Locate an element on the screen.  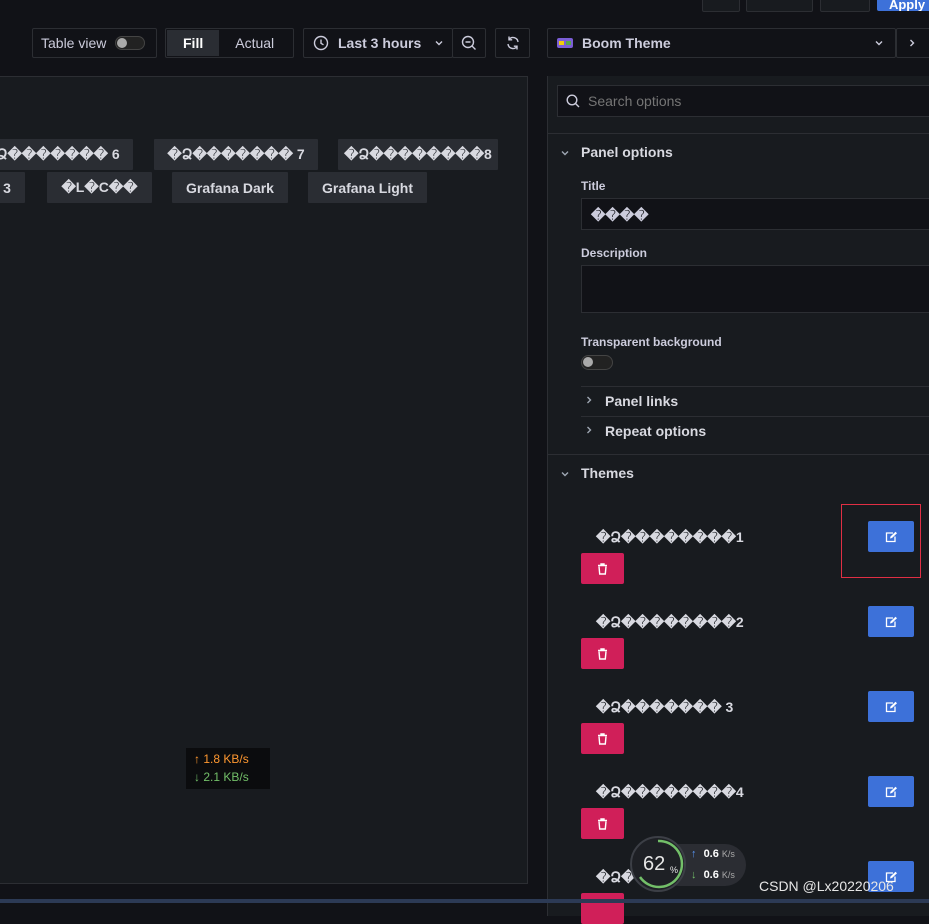
theme-tag: Grafana Light is located at coordinates (367, 187).